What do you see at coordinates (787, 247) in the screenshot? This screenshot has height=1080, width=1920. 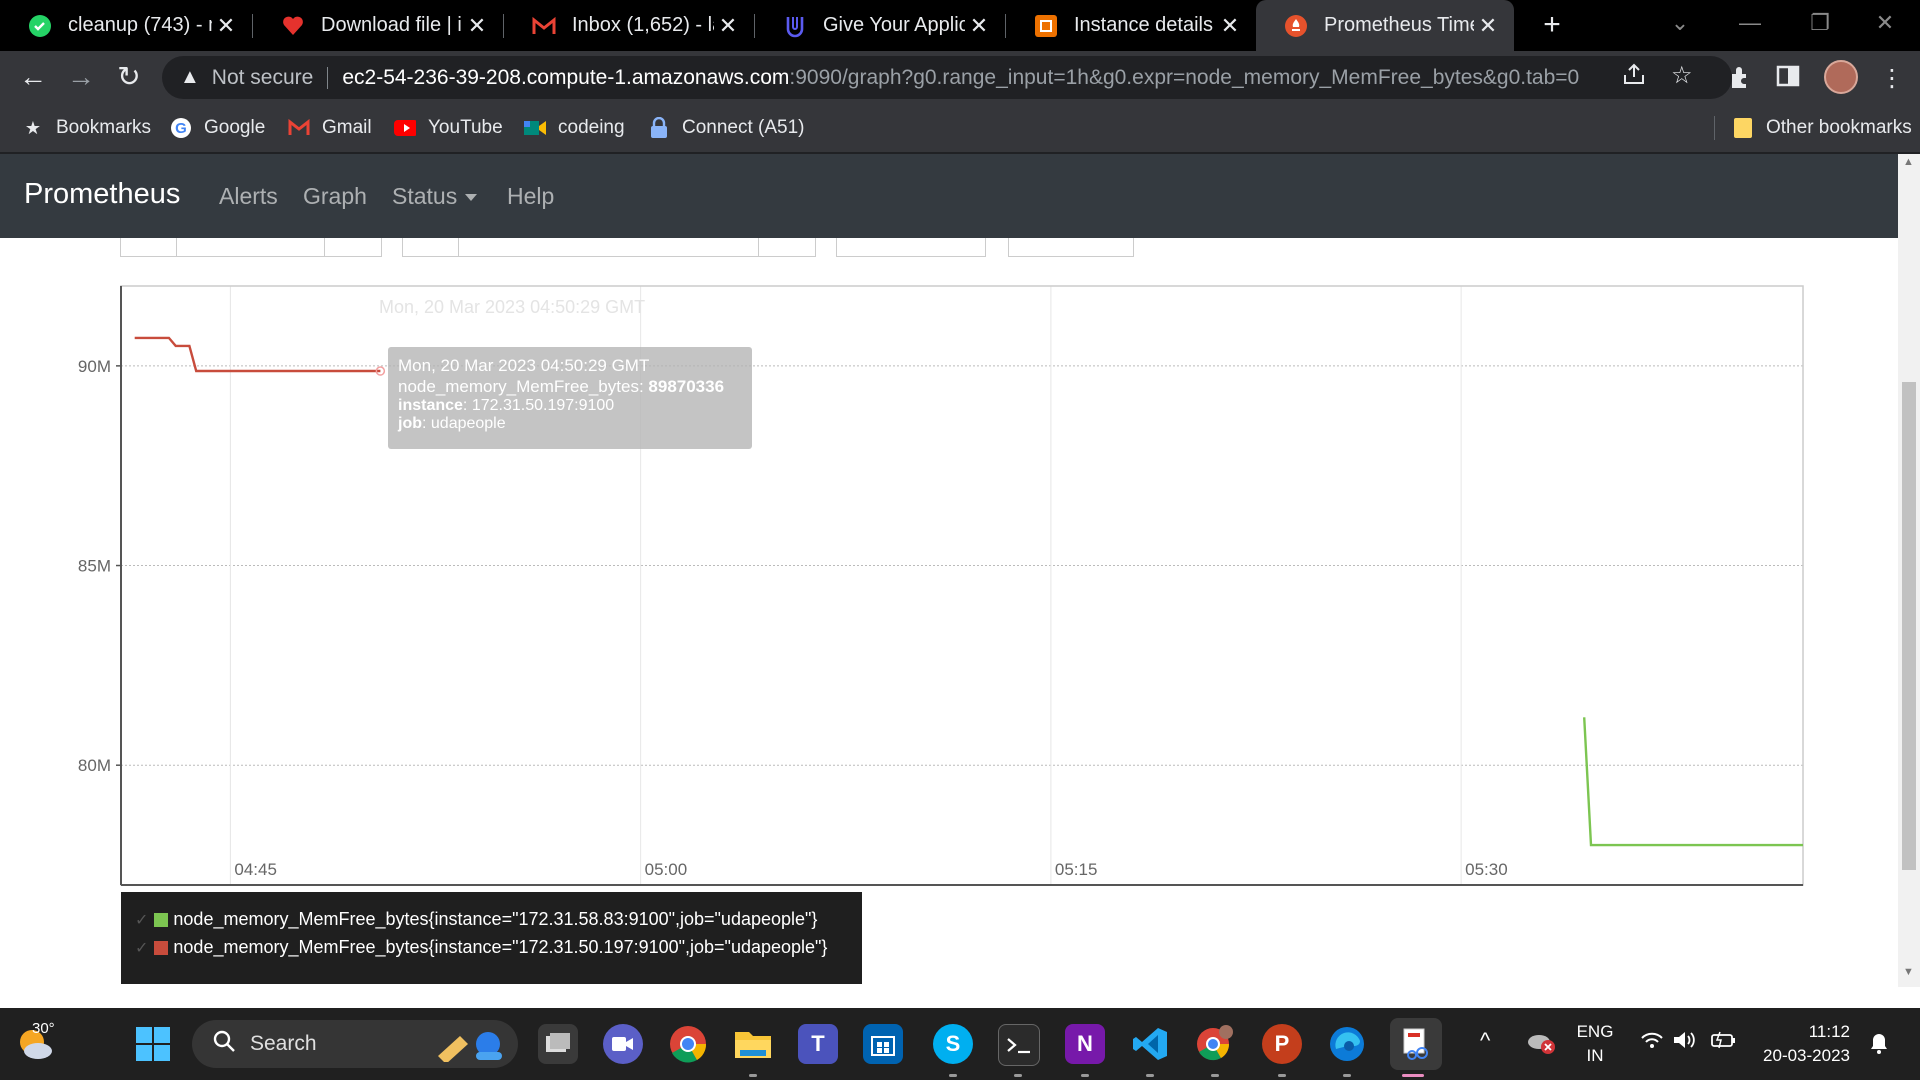 I see `end-time-forward-control` at bounding box center [787, 247].